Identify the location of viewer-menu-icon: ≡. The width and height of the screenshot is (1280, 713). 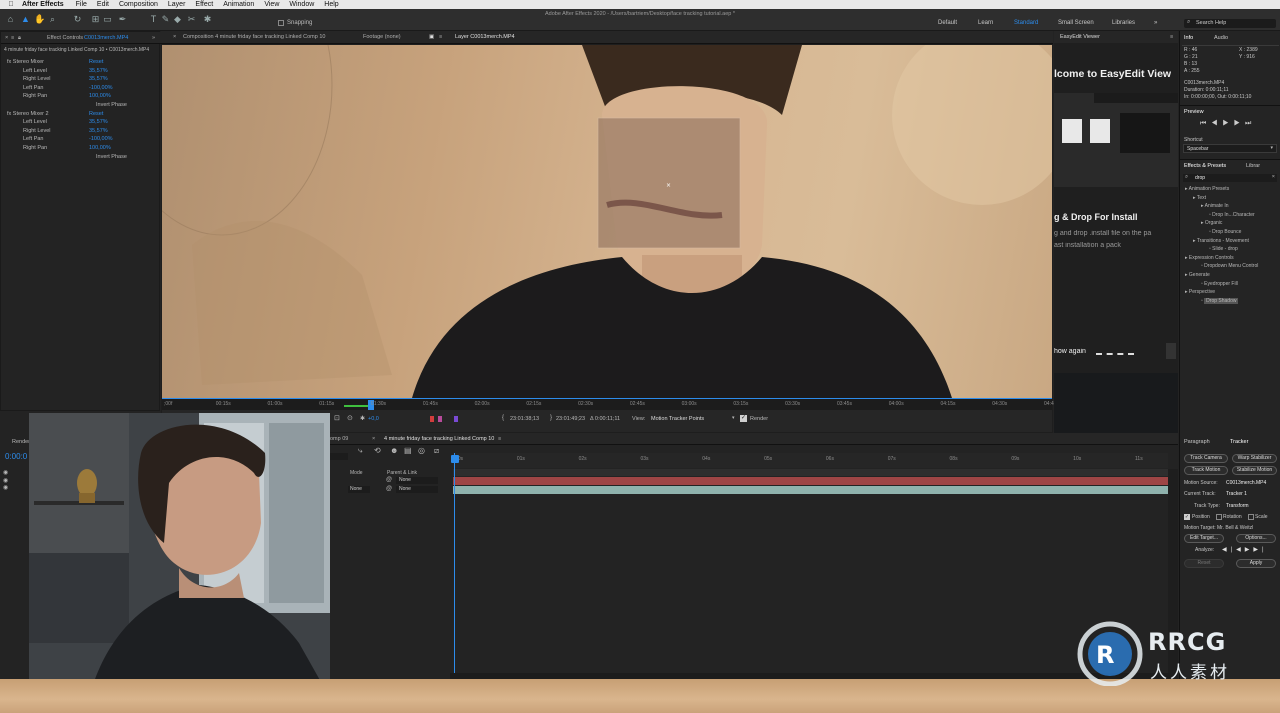
(440, 37).